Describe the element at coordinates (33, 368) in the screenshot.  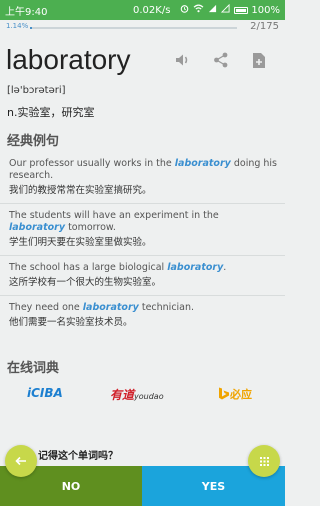
I see `online-dicts-title: 在线词典` at that location.